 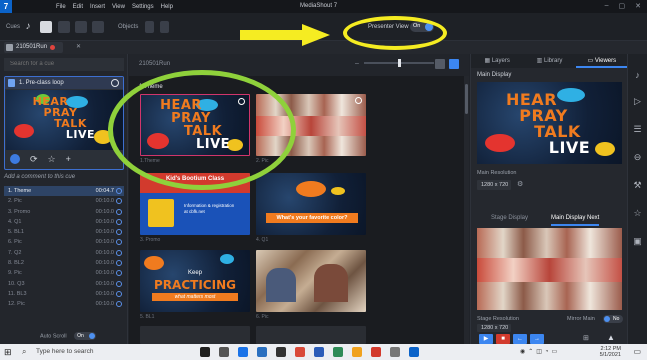 What do you see at coordinates (34, 159) in the screenshot?
I see `loop-icon: ⟳` at bounding box center [34, 159].